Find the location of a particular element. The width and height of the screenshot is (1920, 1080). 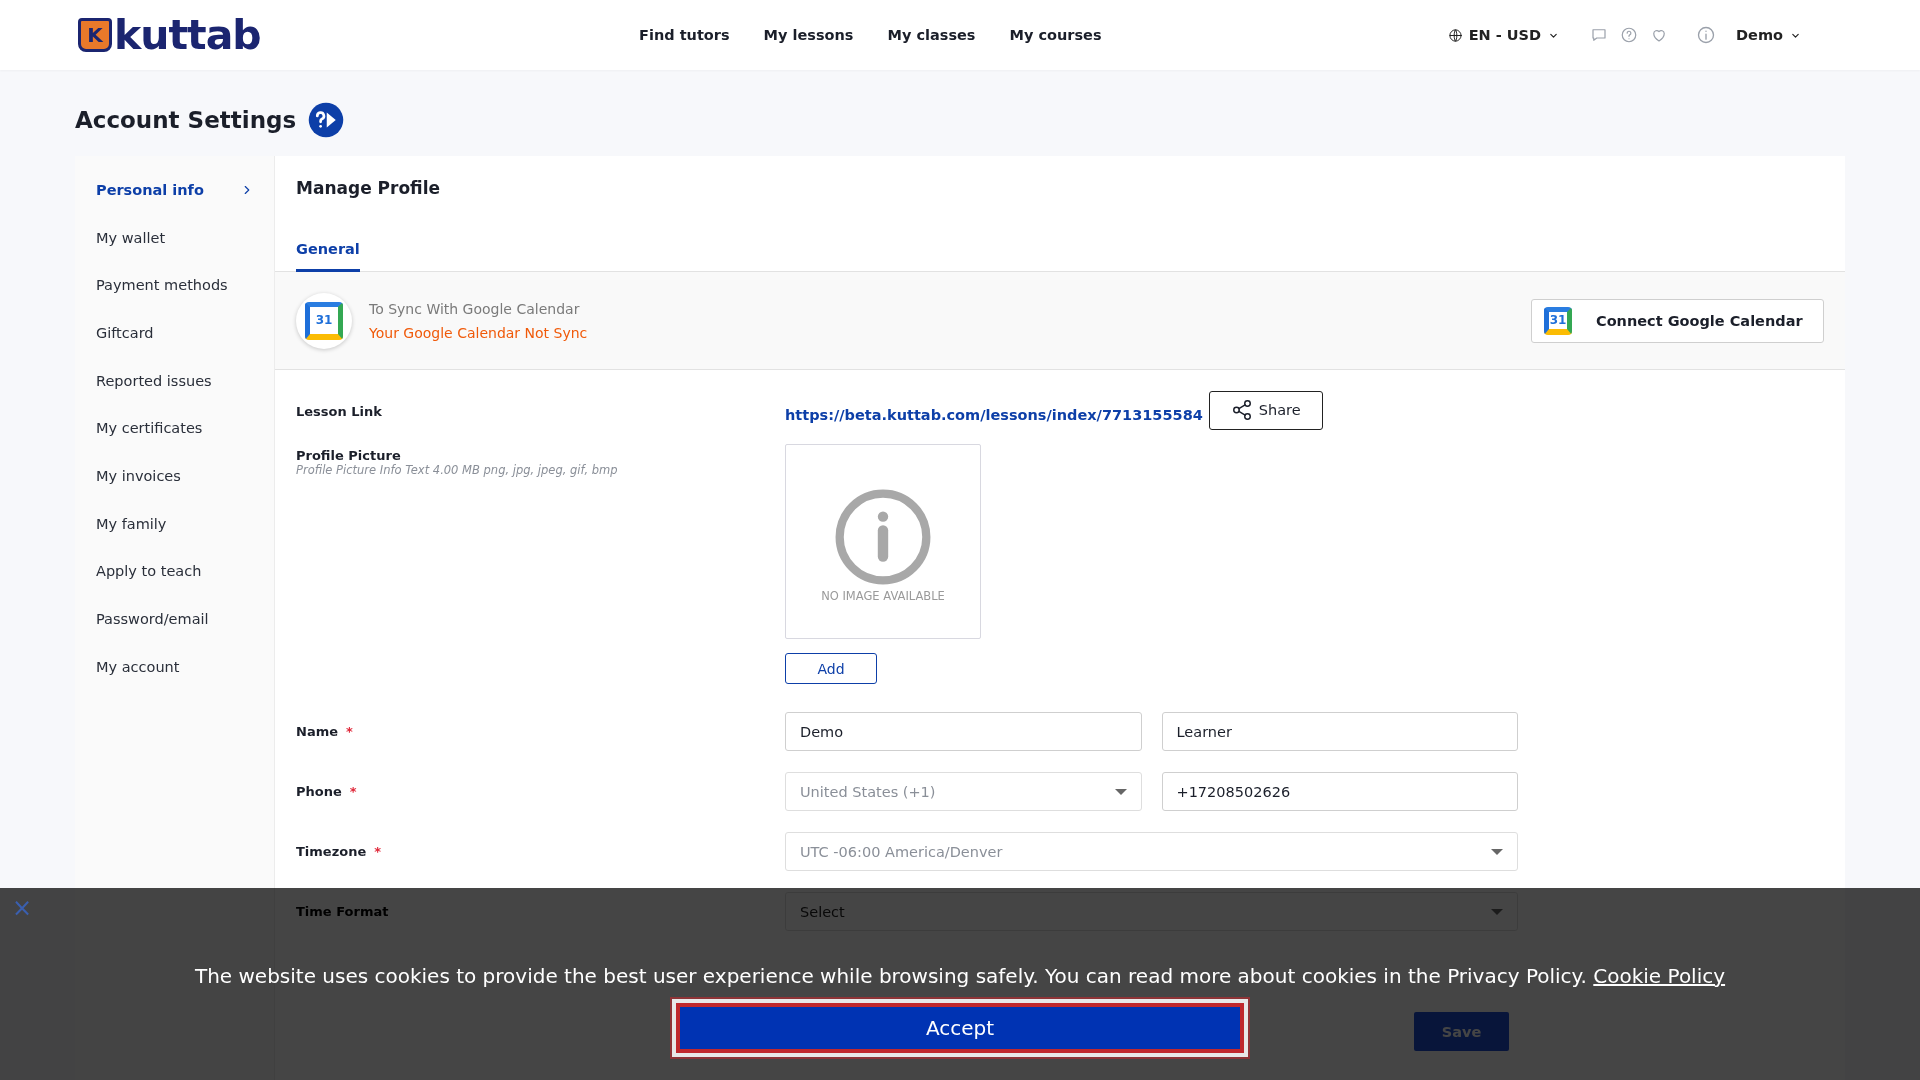

nav-link: My classes is located at coordinates (931, 35).